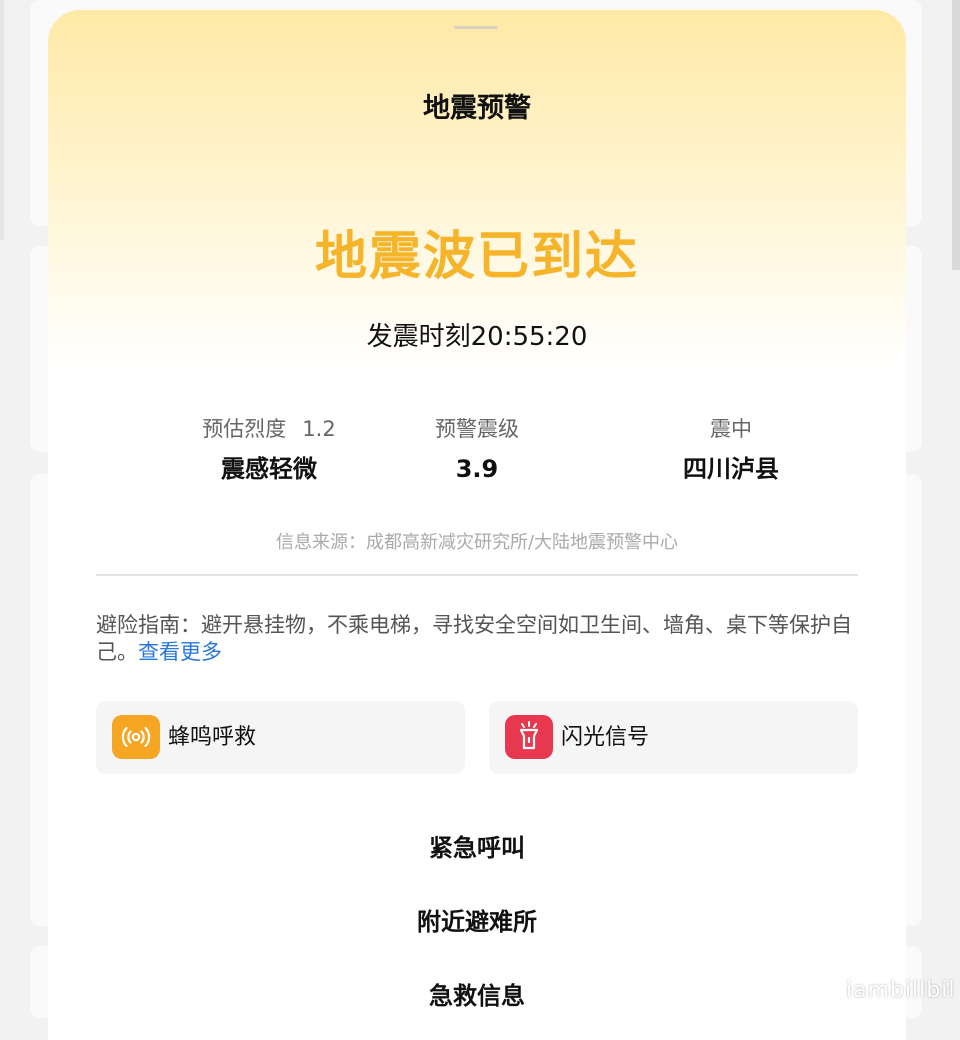 This screenshot has height=1040, width=960. I want to click on metric-epicenter: 震中 四川泸县, so click(731, 449).